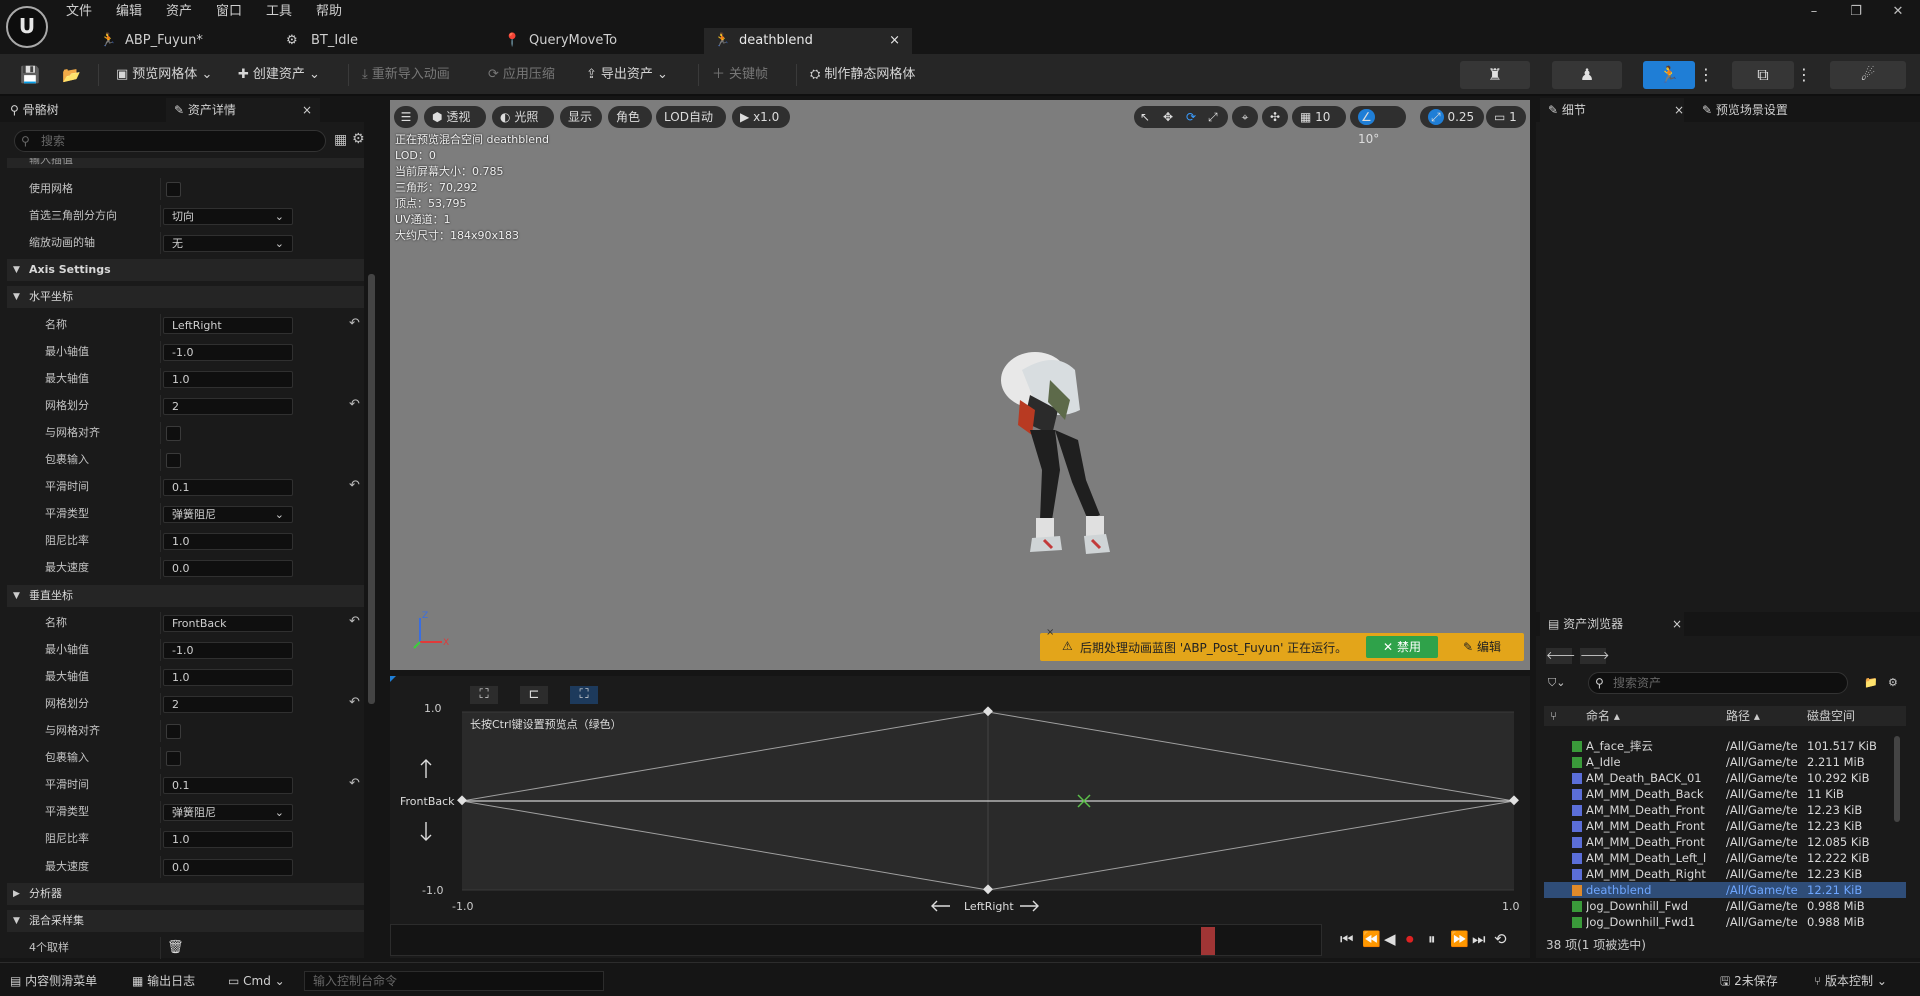 The height and width of the screenshot is (996, 1920). What do you see at coordinates (307, 110) in the screenshot?
I see `close-tab-icon: ×` at bounding box center [307, 110].